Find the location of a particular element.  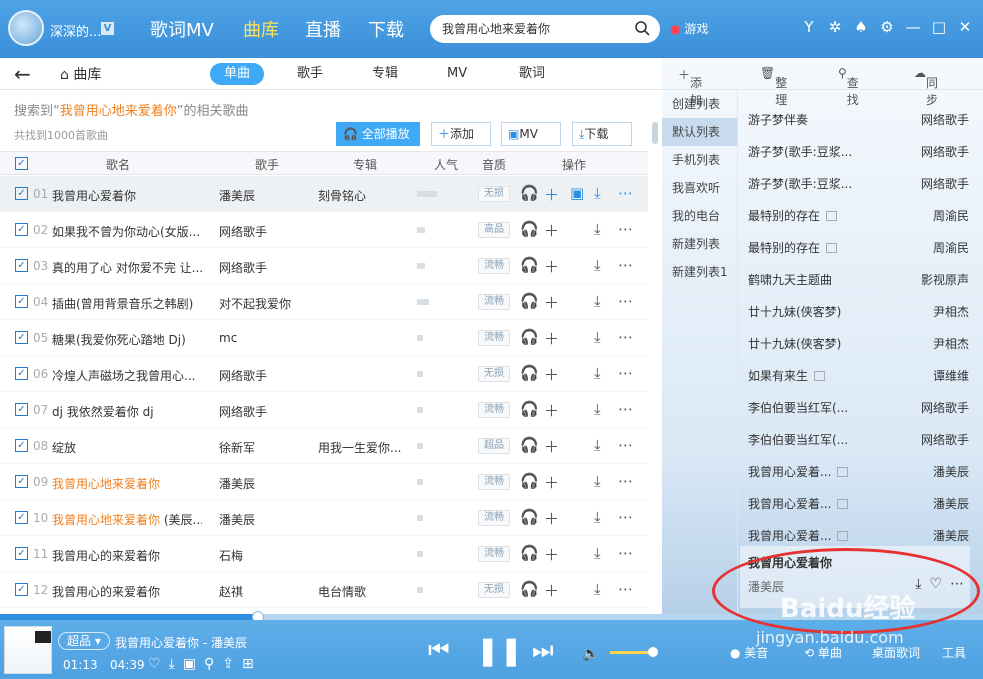

maximize-icon: □ is located at coordinates (939, 27).